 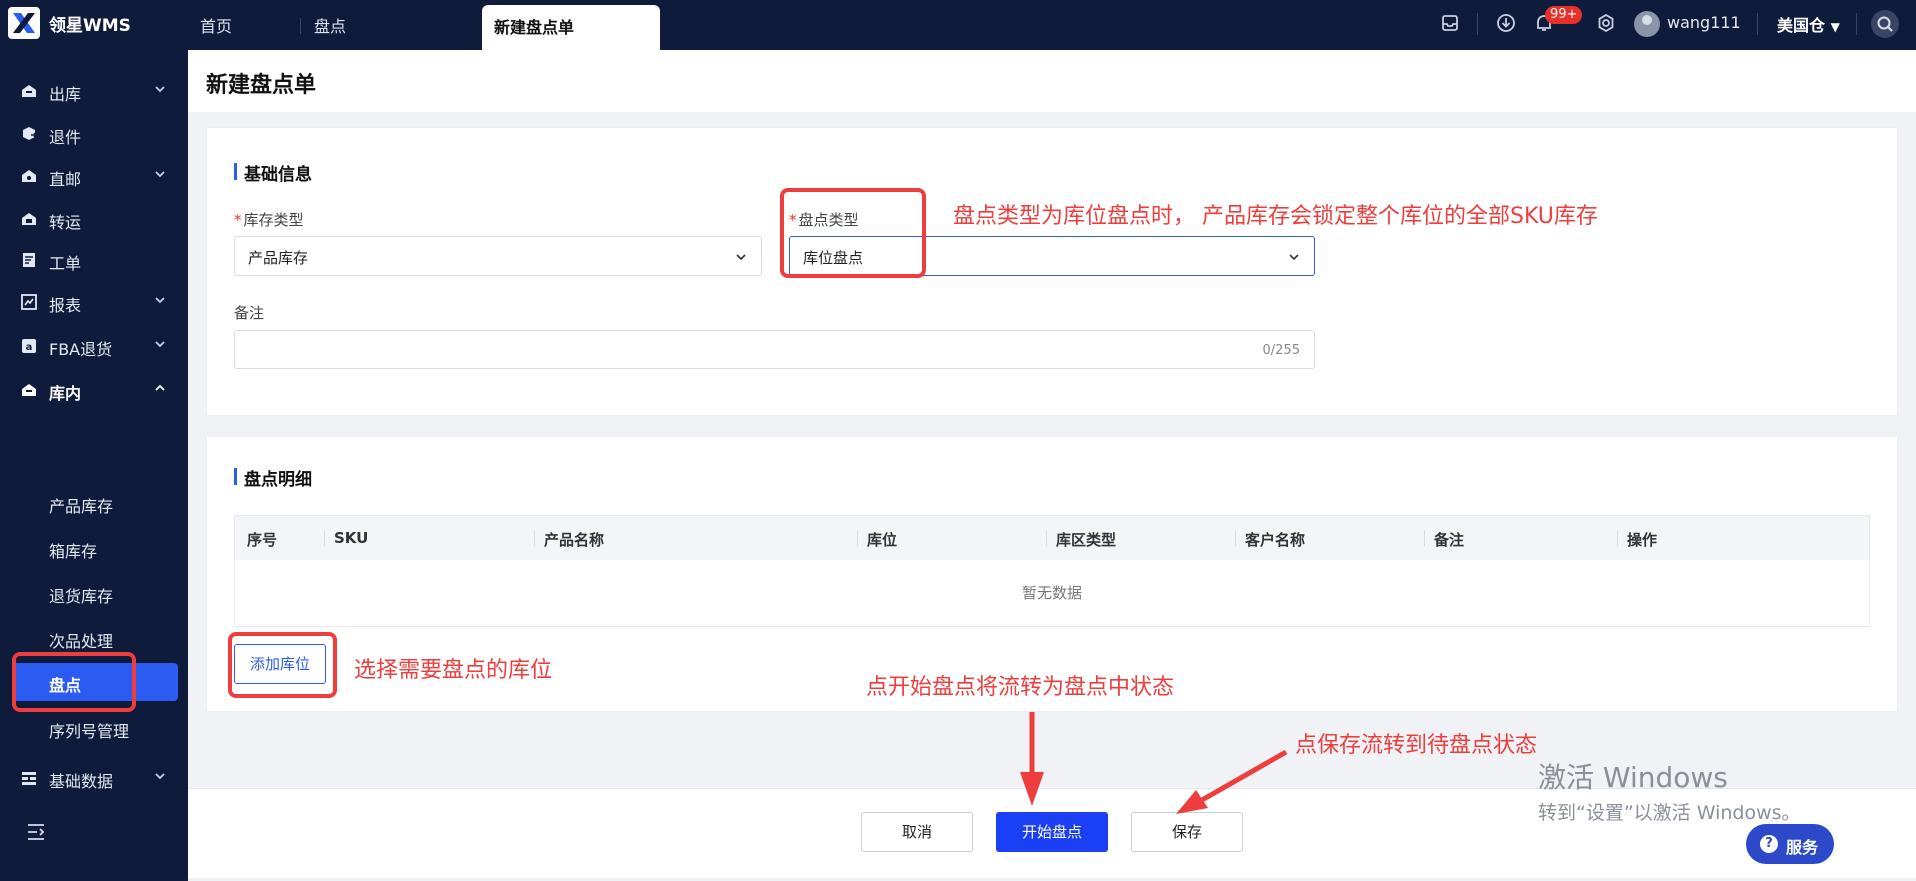 I want to click on column-header: SKU, so click(x=351, y=538).